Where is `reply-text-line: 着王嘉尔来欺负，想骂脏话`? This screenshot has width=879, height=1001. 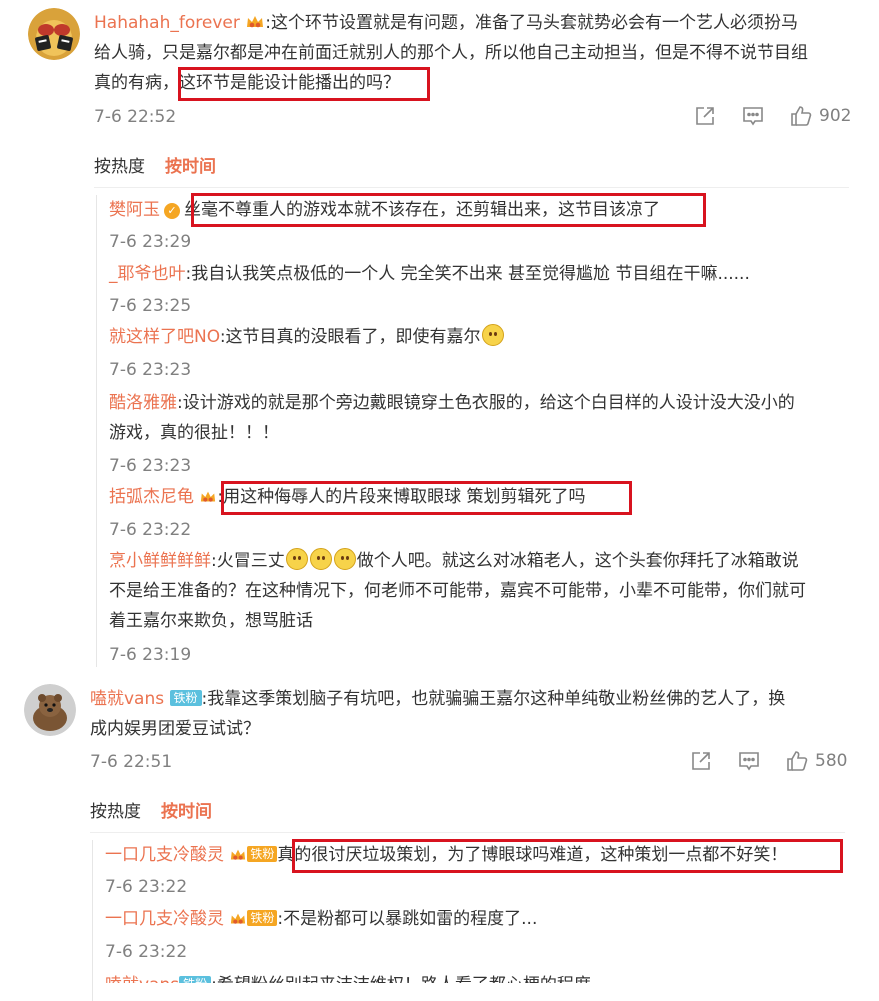 reply-text-line: 着王嘉尔来欺负，想骂脏话 is located at coordinates (211, 621).